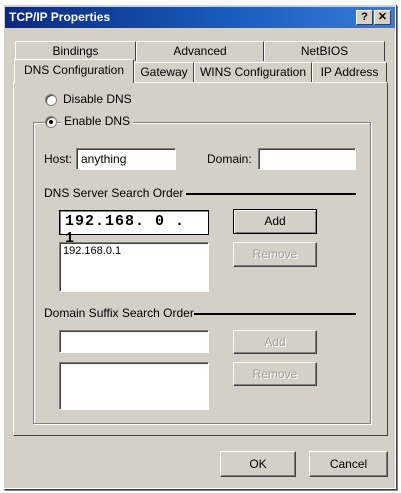 The height and width of the screenshot is (493, 401). Describe the element at coordinates (307, 159) in the screenshot. I see `domain-input` at that location.